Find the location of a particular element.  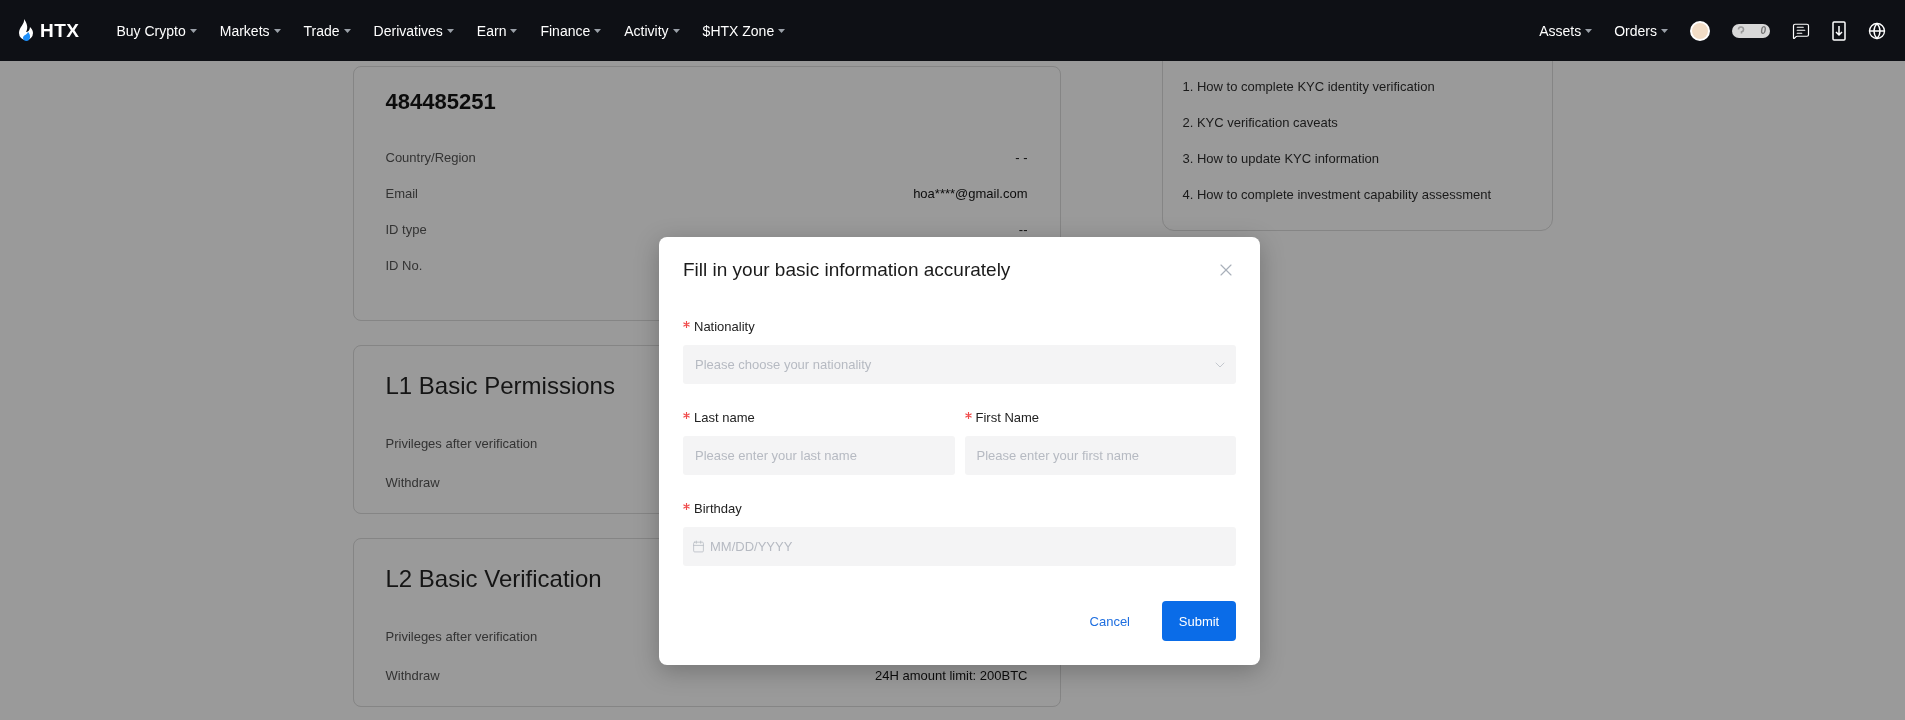

avatar-icon is located at coordinates (1700, 30).